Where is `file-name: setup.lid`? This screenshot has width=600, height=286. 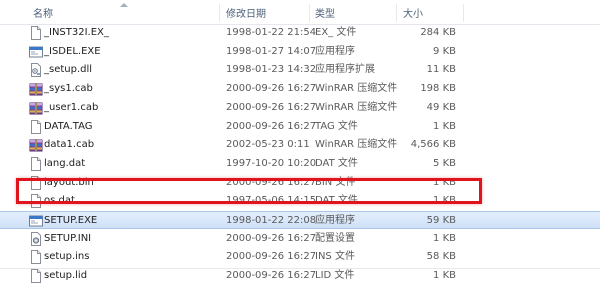
file-name: setup.lid is located at coordinates (66, 276).